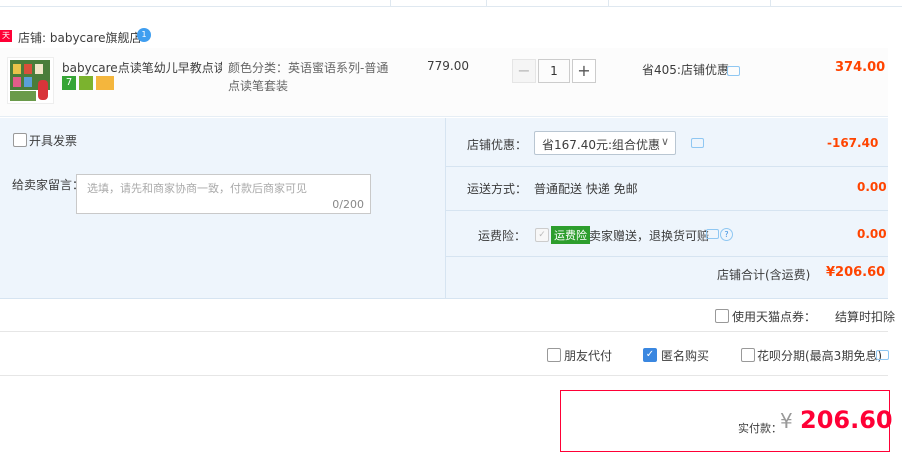 This screenshot has height=452, width=902. Describe the element at coordinates (584, 71) in the screenshot. I see `quantity-increase-button: +` at that location.